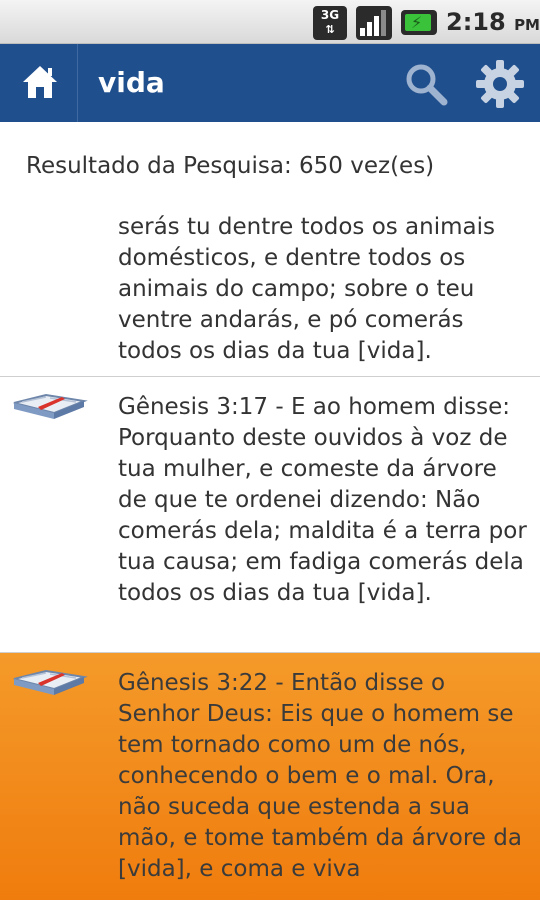 Image resolution: width=540 pixels, height=900 pixels. I want to click on search-icon, so click(427, 85).